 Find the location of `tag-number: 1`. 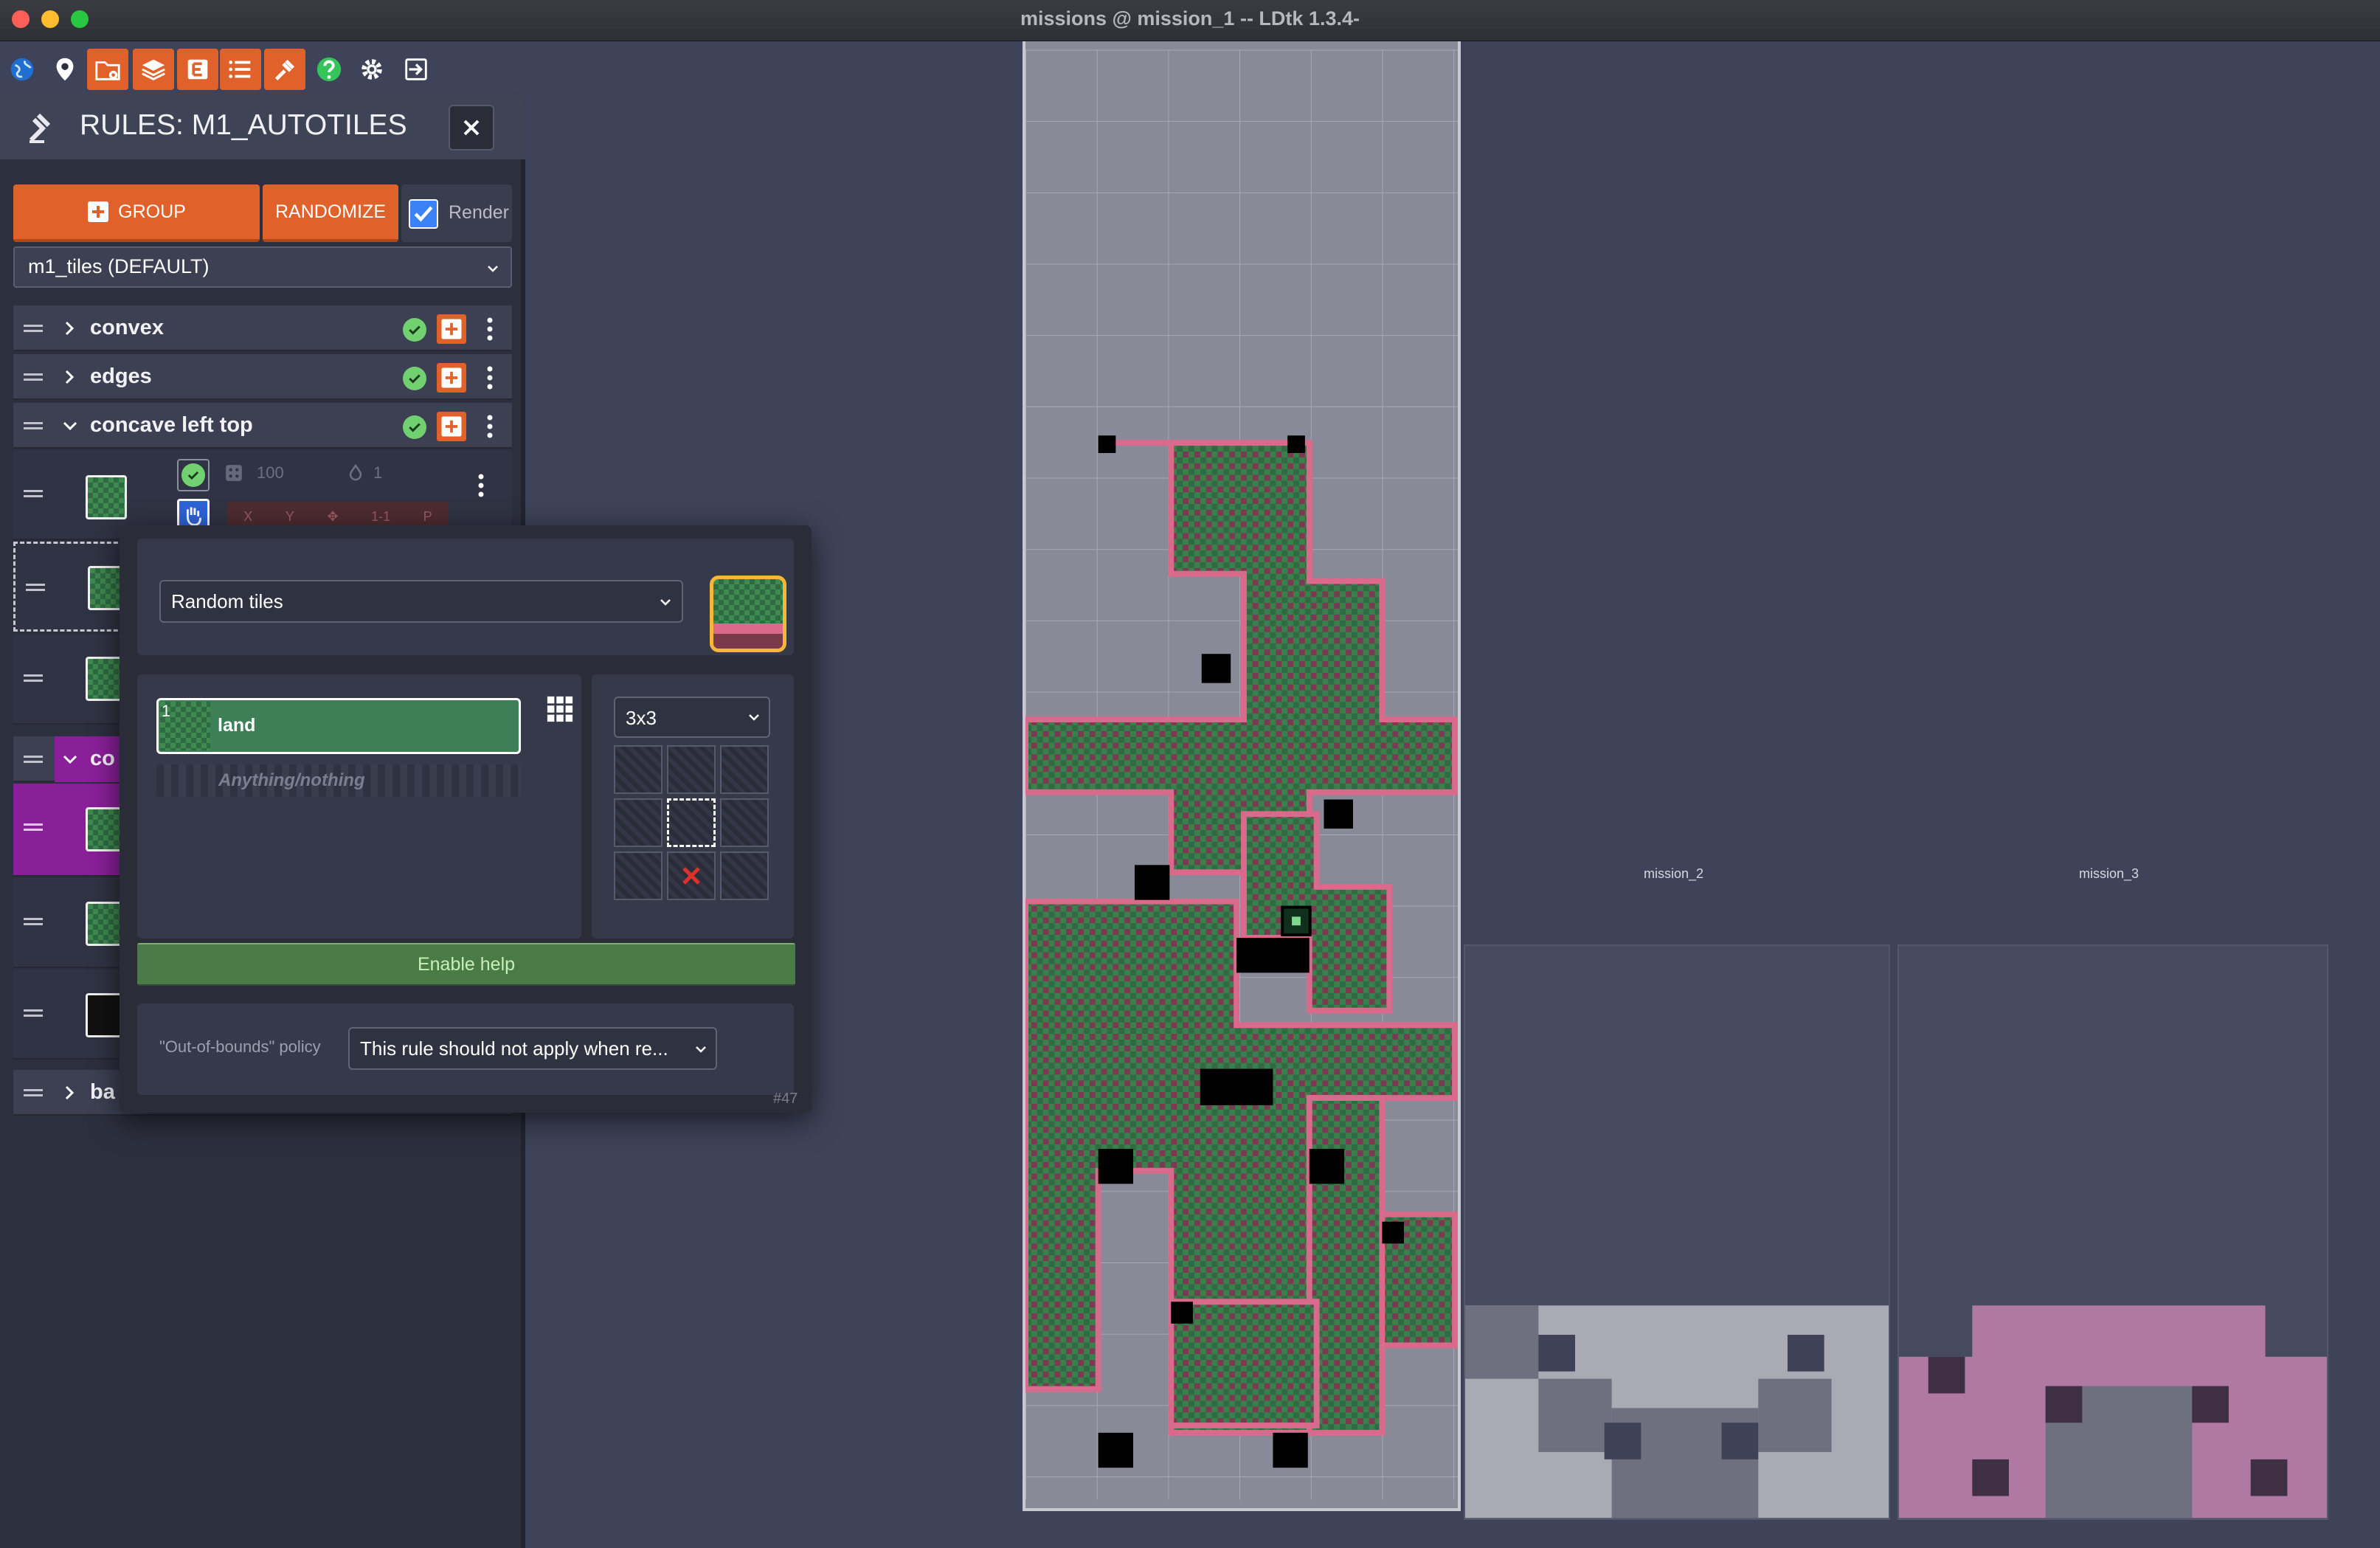

tag-number: 1 is located at coordinates (166, 711).